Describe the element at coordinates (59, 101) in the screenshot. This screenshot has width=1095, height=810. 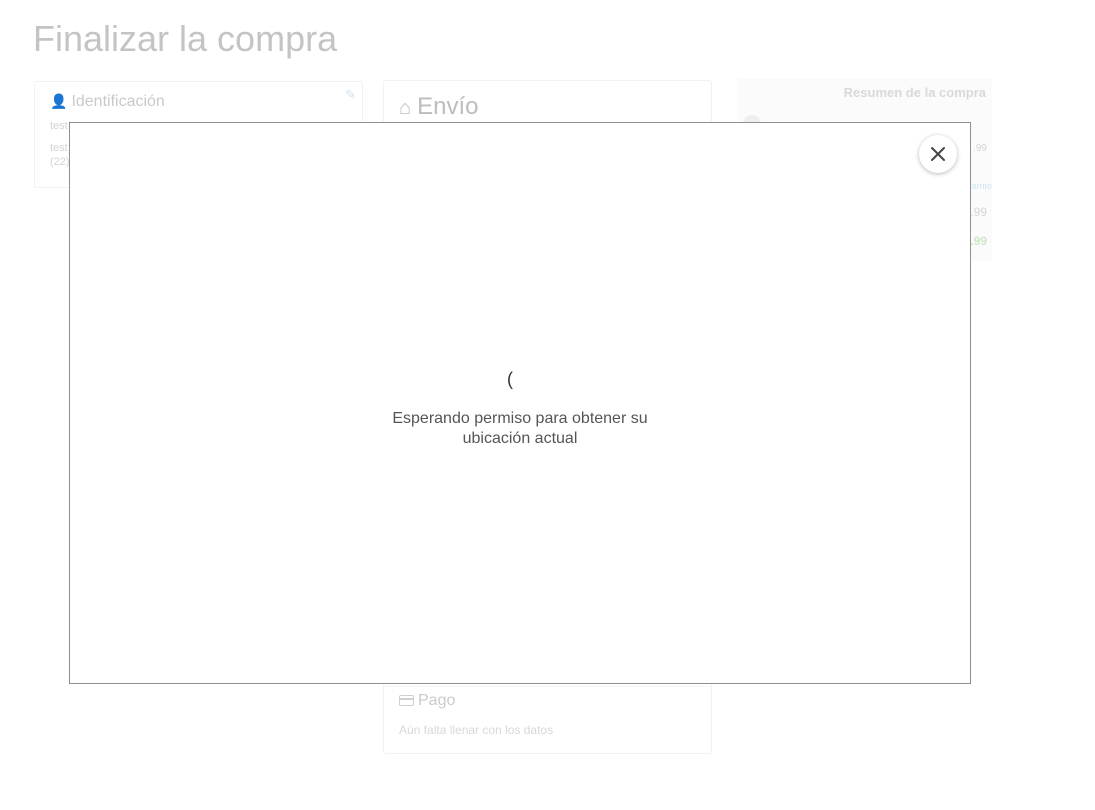
I see `user-icon: 👤` at that location.